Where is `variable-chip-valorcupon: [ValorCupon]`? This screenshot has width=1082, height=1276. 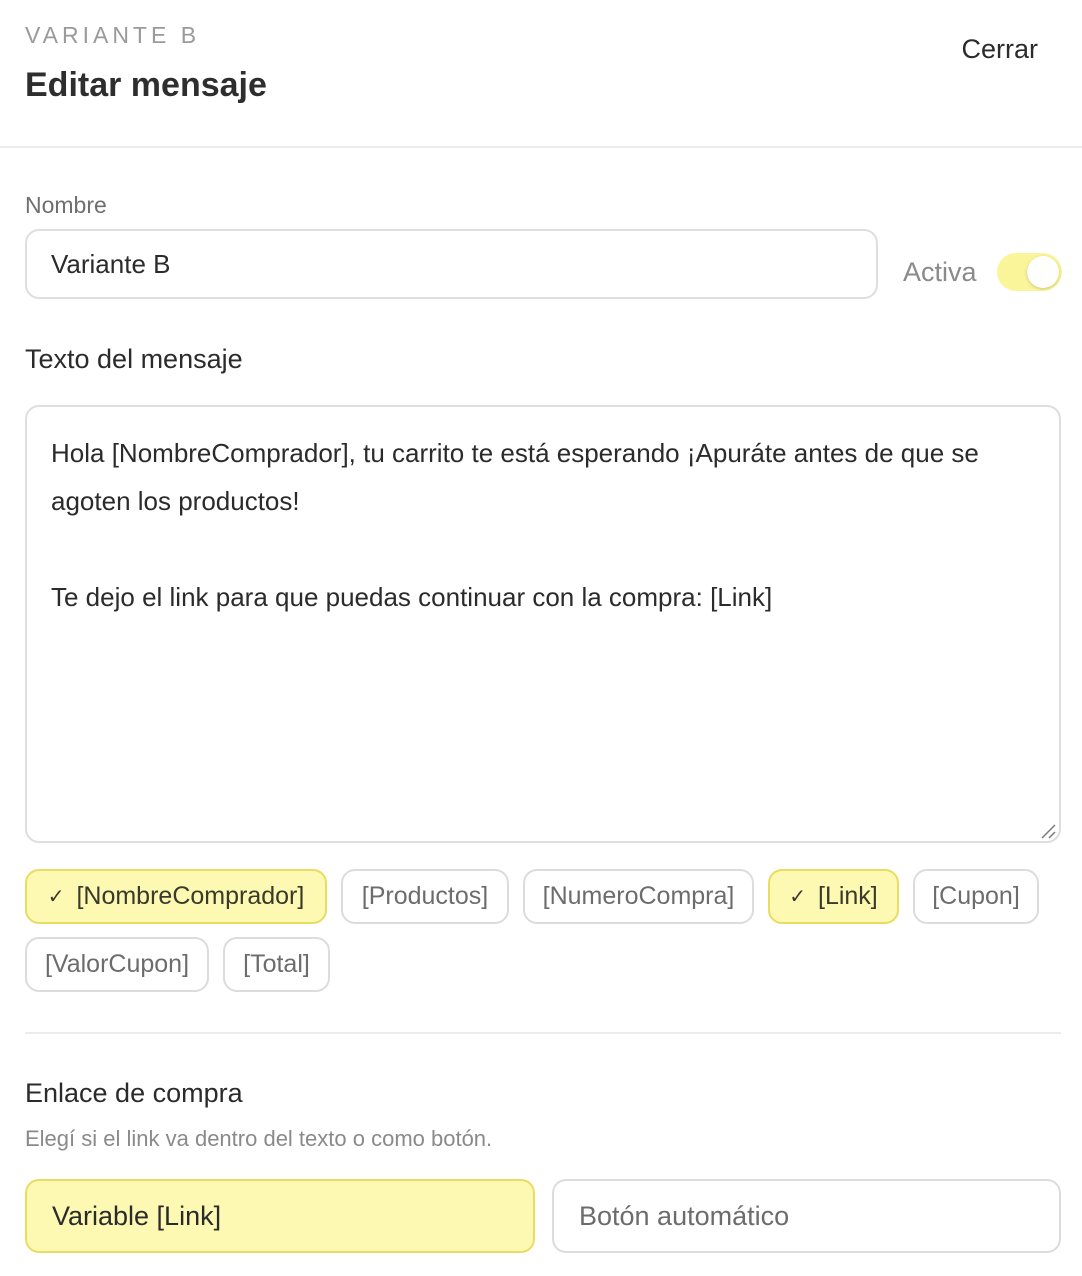
variable-chip-valorcupon: [ValorCupon] is located at coordinates (117, 964).